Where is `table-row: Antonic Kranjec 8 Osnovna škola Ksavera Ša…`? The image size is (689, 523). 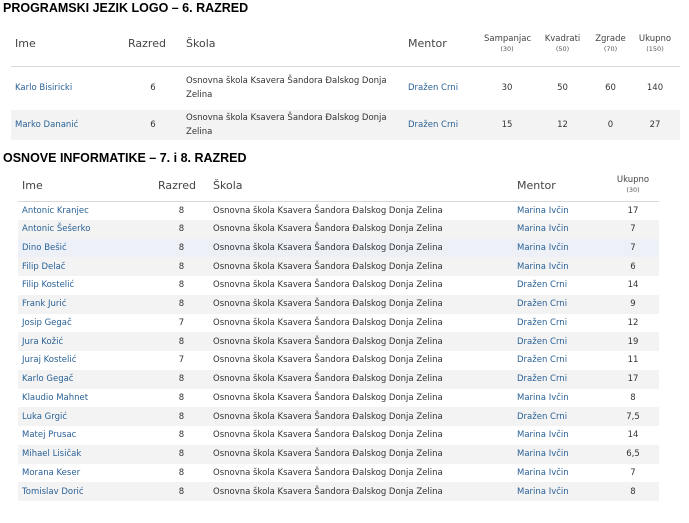
table-row: Antonic Kranjec 8 Osnovna škola Ksavera Ša… is located at coordinates (338, 210).